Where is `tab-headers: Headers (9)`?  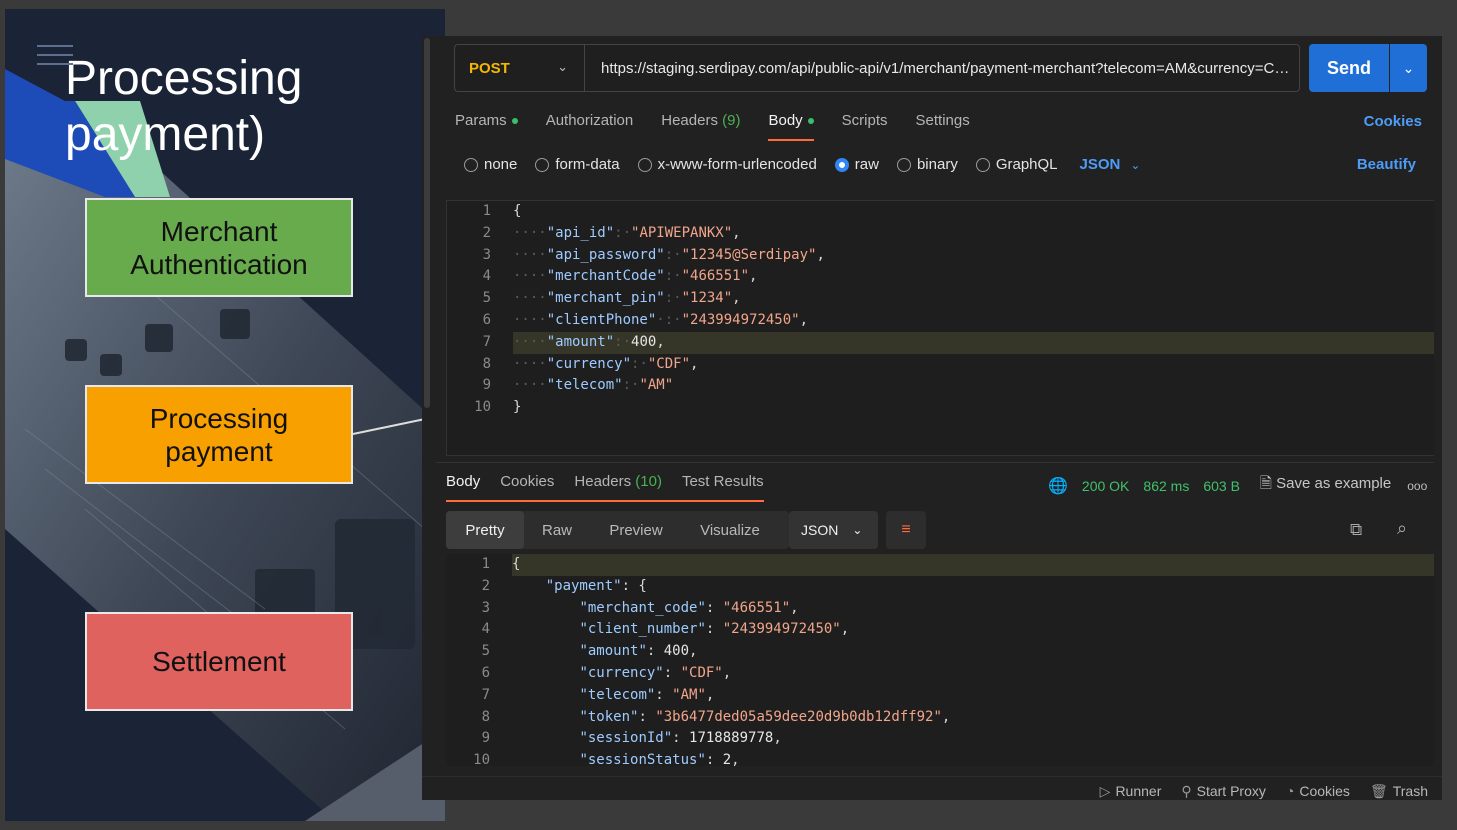 tab-headers: Headers (9) is located at coordinates (700, 120).